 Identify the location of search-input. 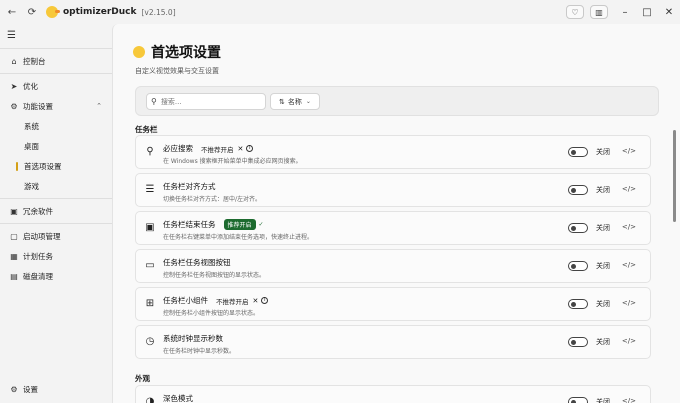
(208, 101).